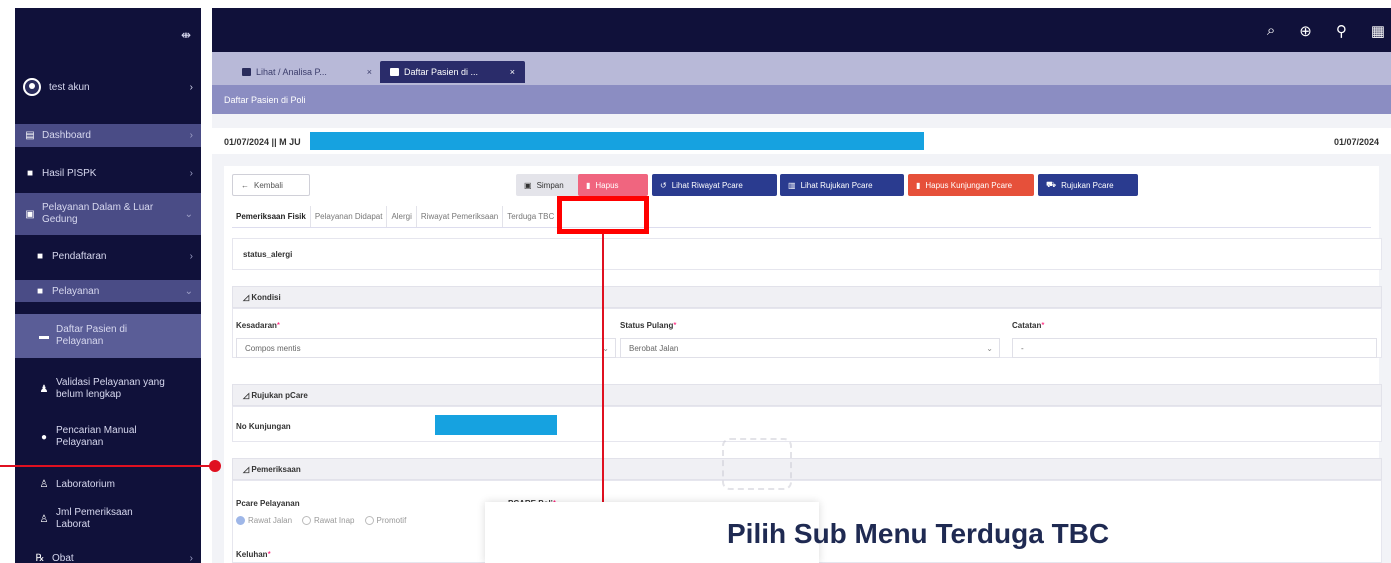 This screenshot has height=563, width=1391. I want to click on tab-lihat-analisa: Lihat / Analisa P... ×, so click(307, 72).